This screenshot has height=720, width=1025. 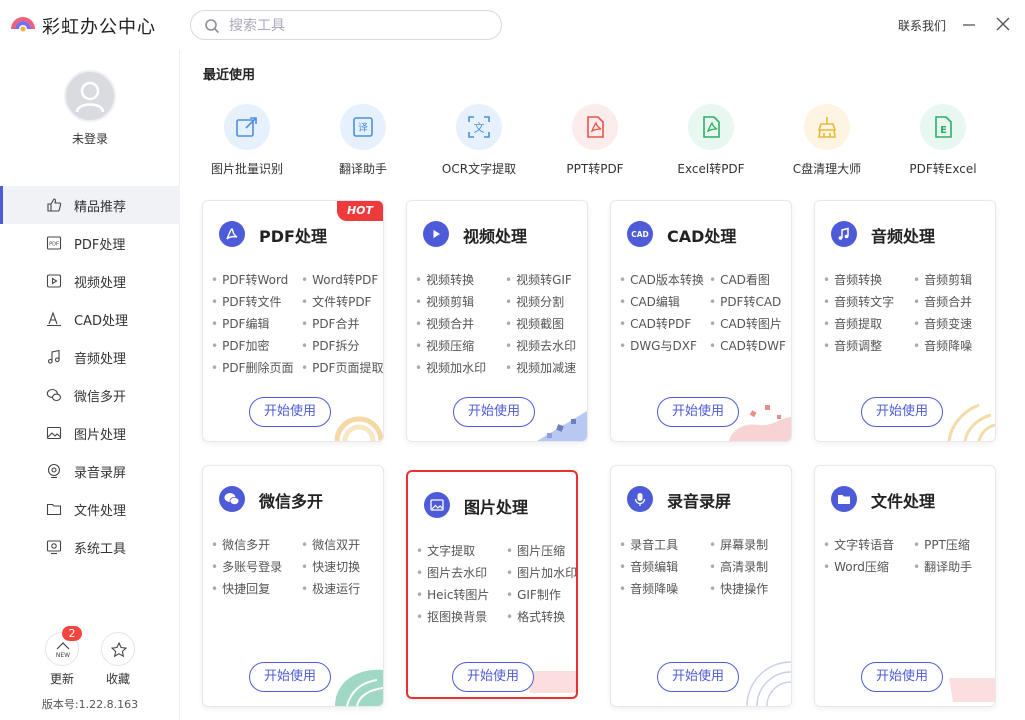 What do you see at coordinates (942, 279) in the screenshot?
I see `feature-item: 音频剪辑` at bounding box center [942, 279].